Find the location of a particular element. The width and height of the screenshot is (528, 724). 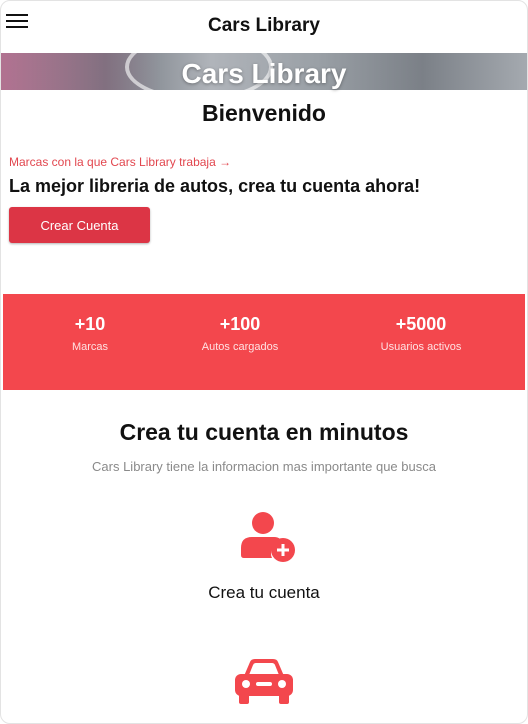

hero-title: Cars Library is located at coordinates (264, 73).